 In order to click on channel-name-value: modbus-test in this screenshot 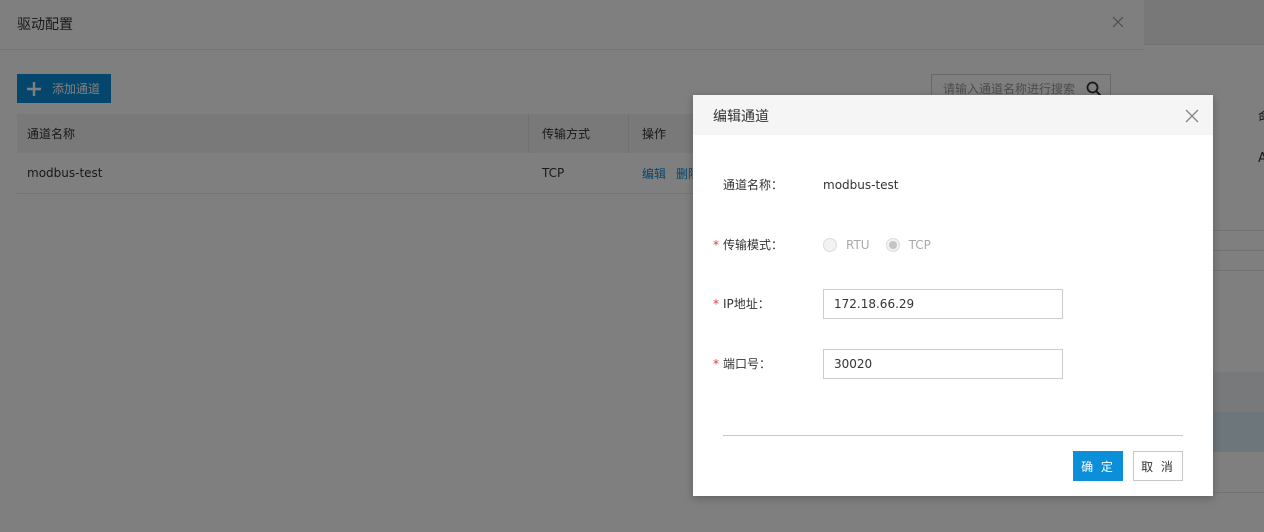, I will do `click(861, 185)`.